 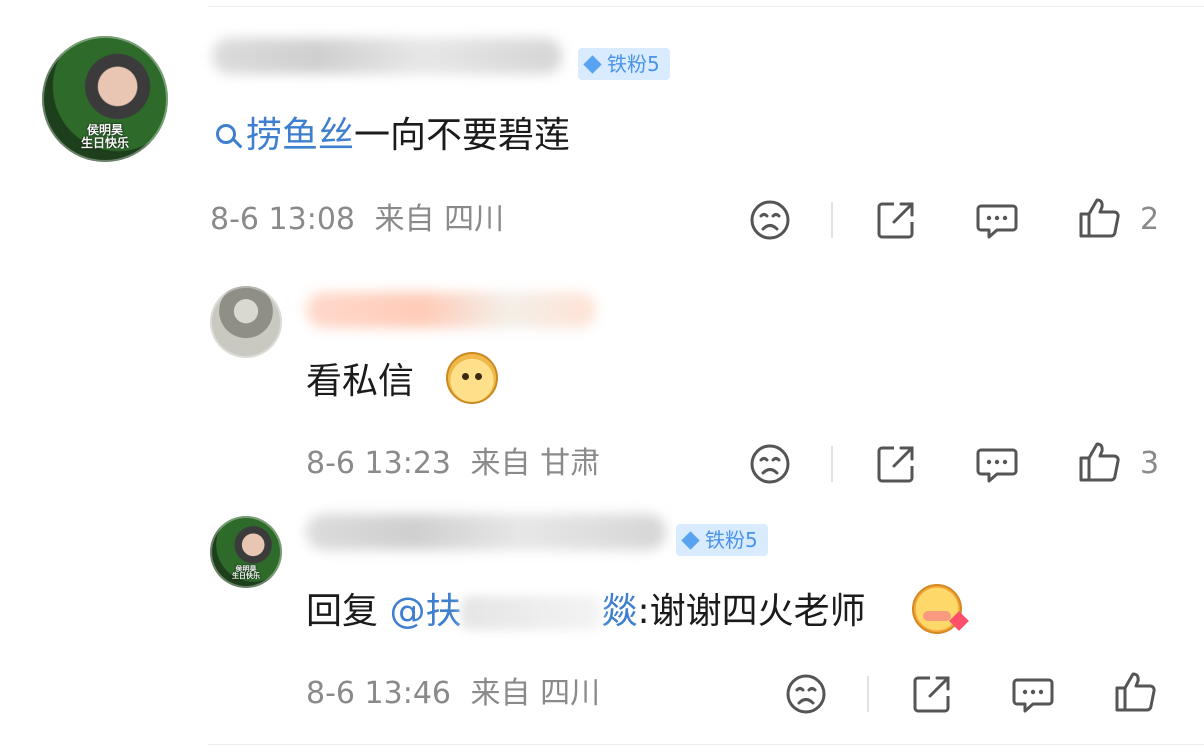 I want to click on avatar, so click(x=246, y=322).